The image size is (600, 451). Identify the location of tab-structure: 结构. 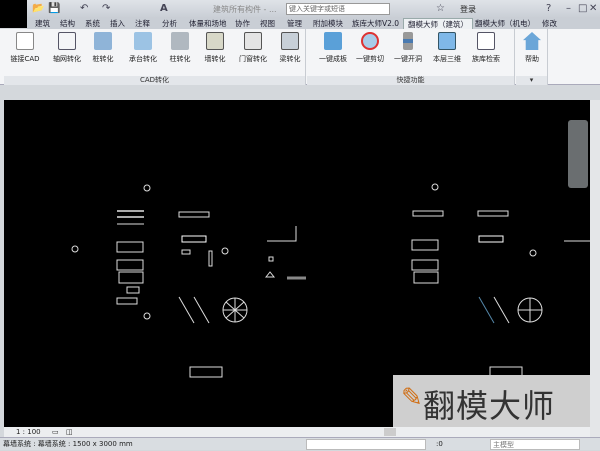
(67, 23).